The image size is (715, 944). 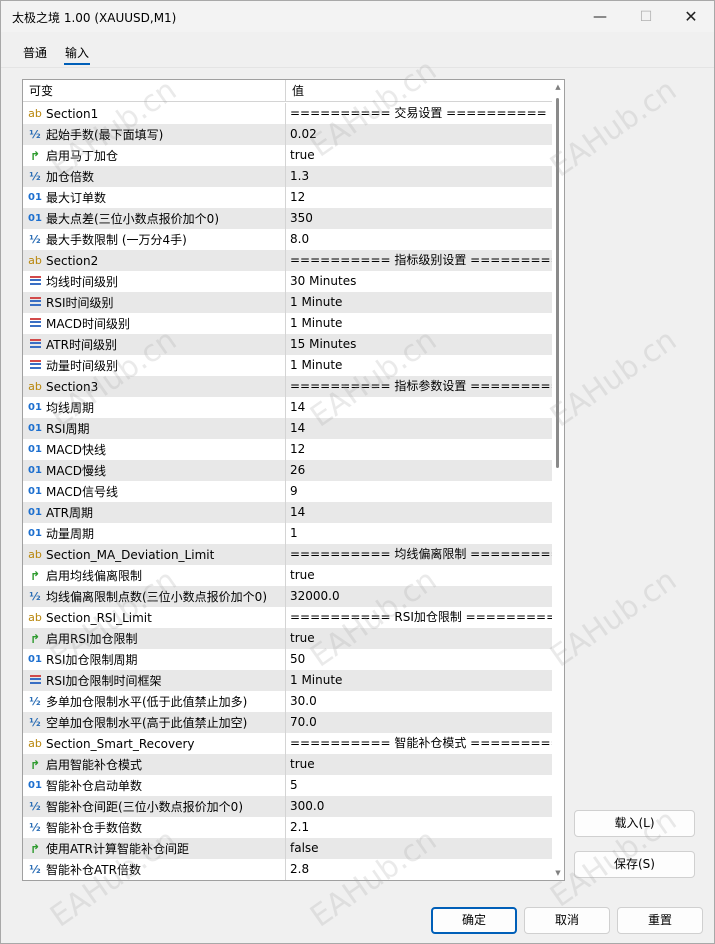 What do you see at coordinates (419, 722) in the screenshot?
I see `param-value-cell: 70.0` at bounding box center [419, 722].